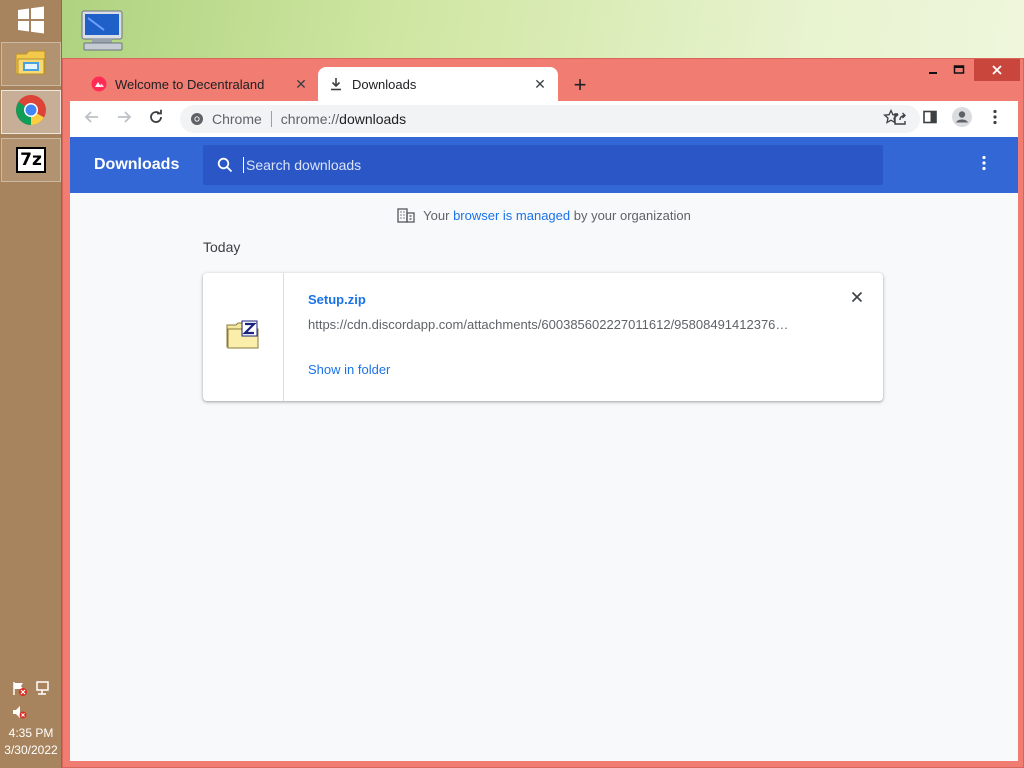 This screenshot has height=768, width=1024. I want to click on side-panel-button, so click(930, 119).